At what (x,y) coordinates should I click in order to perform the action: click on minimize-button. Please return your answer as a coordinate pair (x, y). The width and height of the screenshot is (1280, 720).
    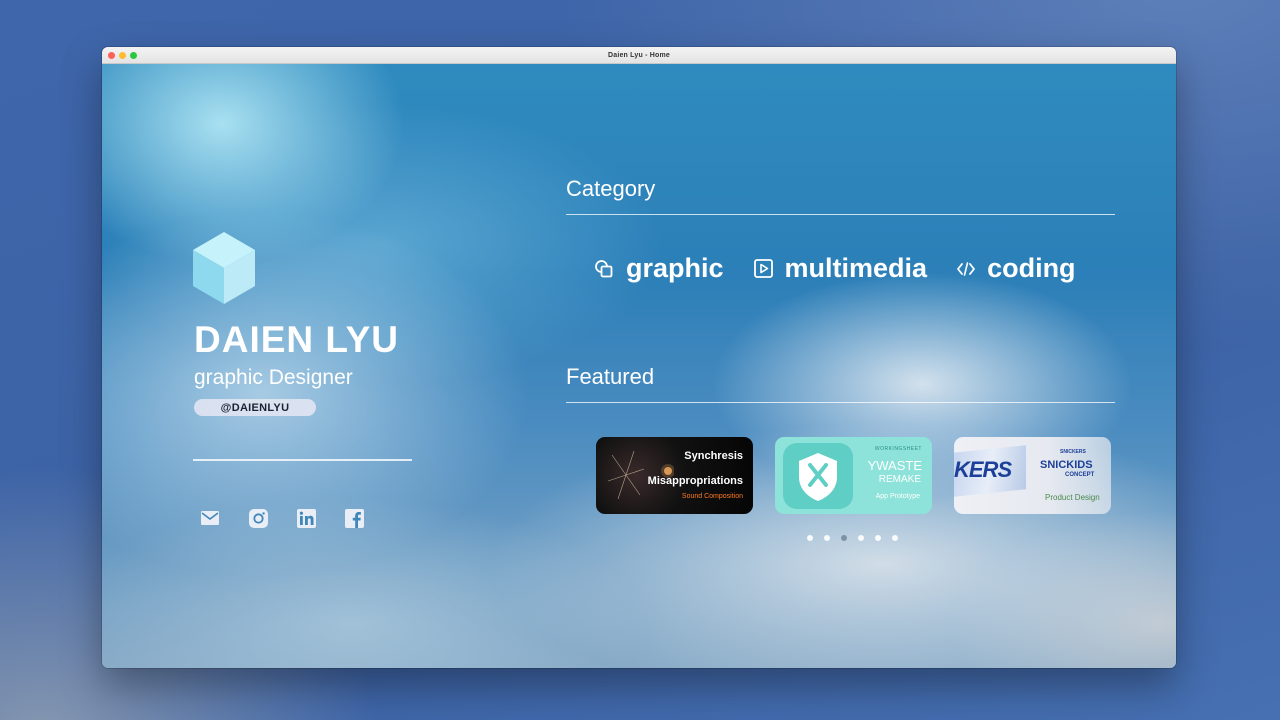
    Looking at the image, I should click on (122, 55).